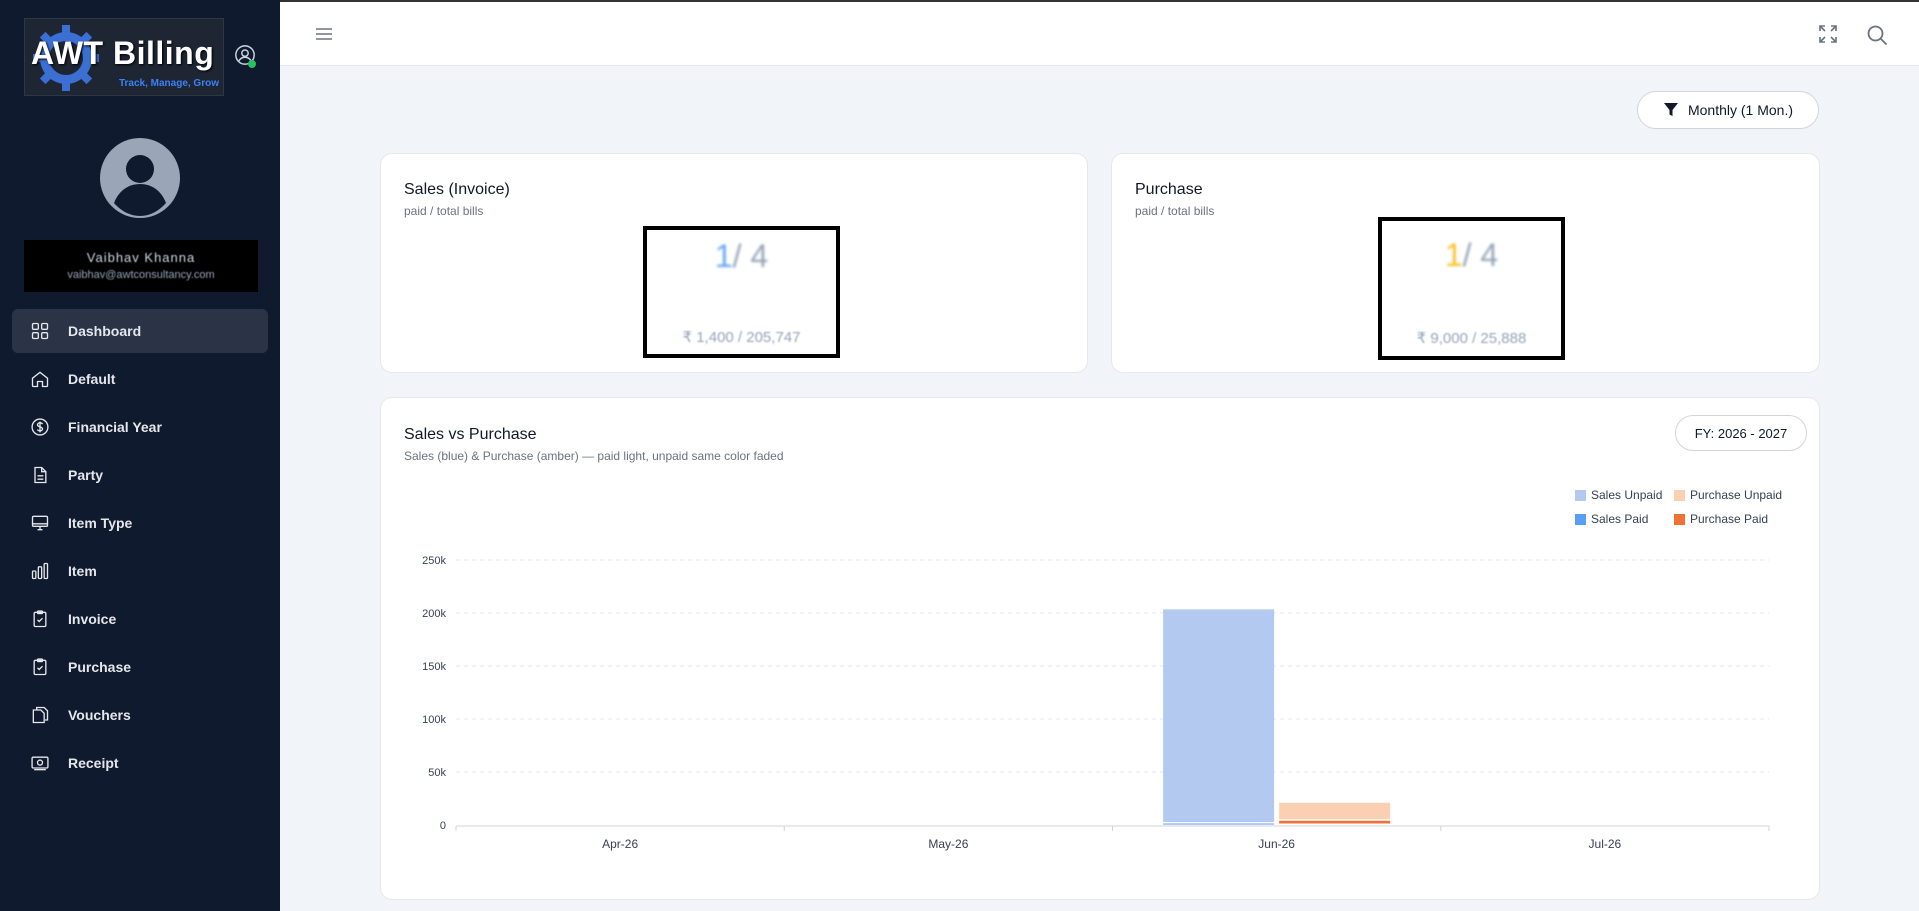 The width and height of the screenshot is (1919, 911). What do you see at coordinates (434, 667) in the screenshot?
I see `y-tick-label: 150k` at bounding box center [434, 667].